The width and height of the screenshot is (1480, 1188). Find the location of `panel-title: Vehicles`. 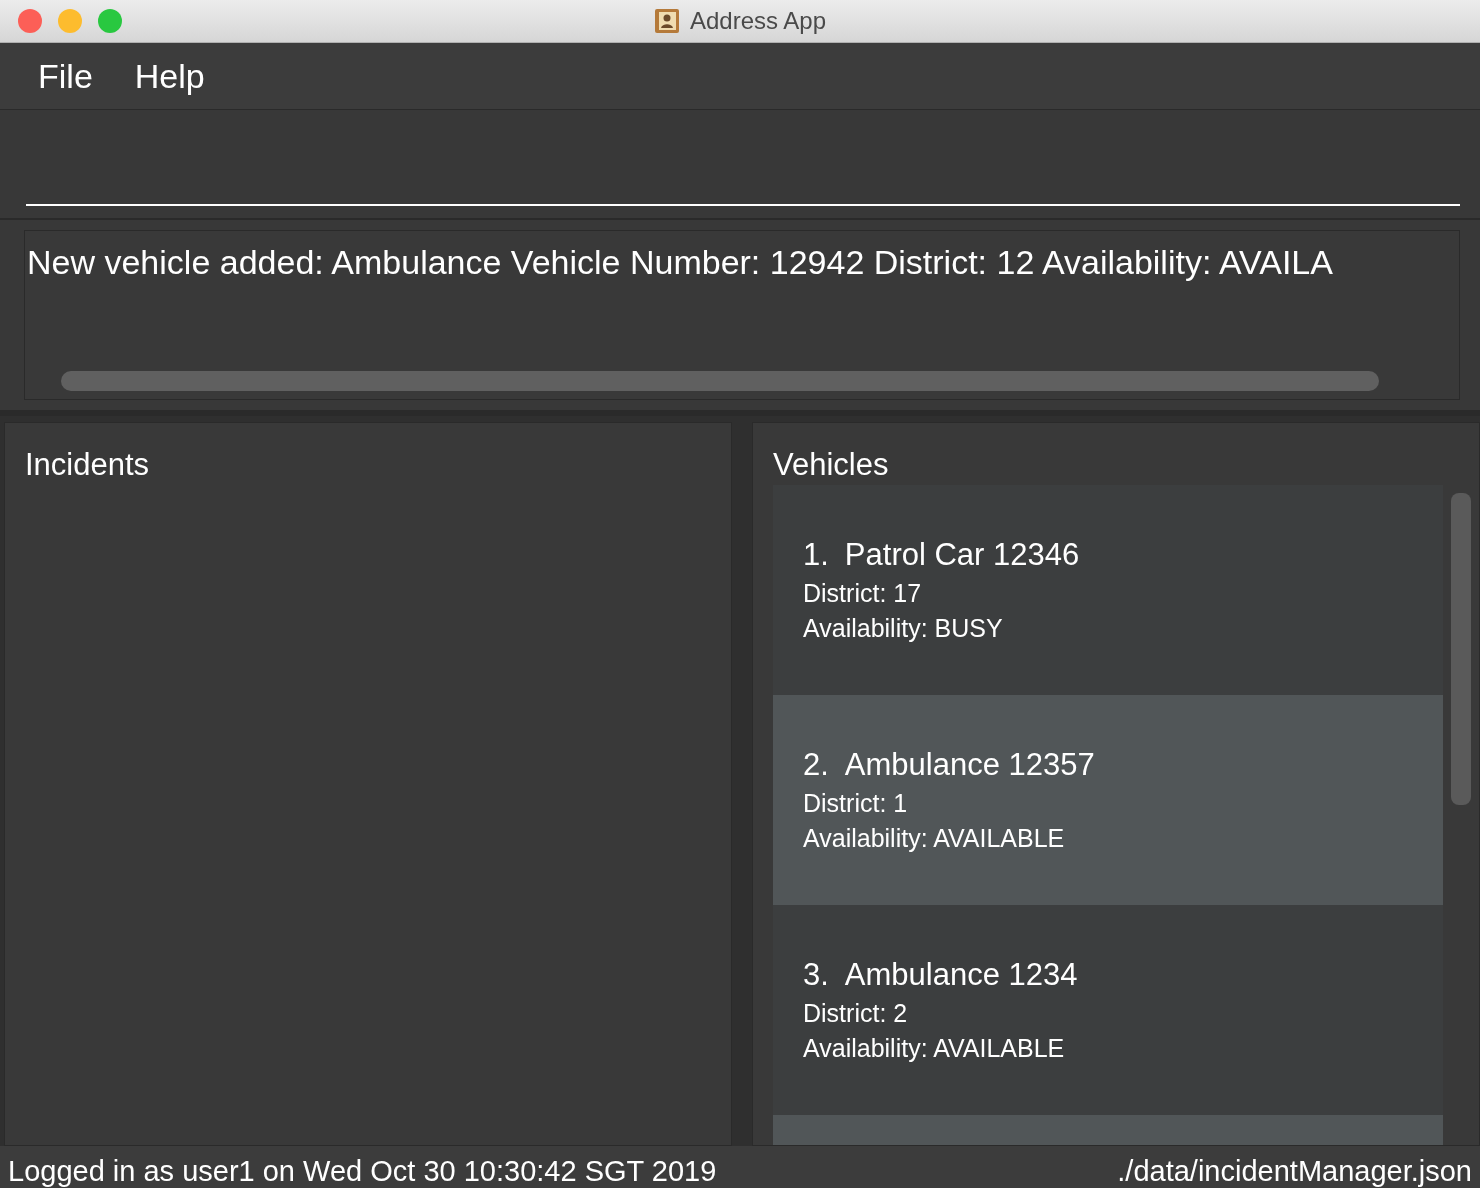

panel-title: Vehicles is located at coordinates (831, 465).